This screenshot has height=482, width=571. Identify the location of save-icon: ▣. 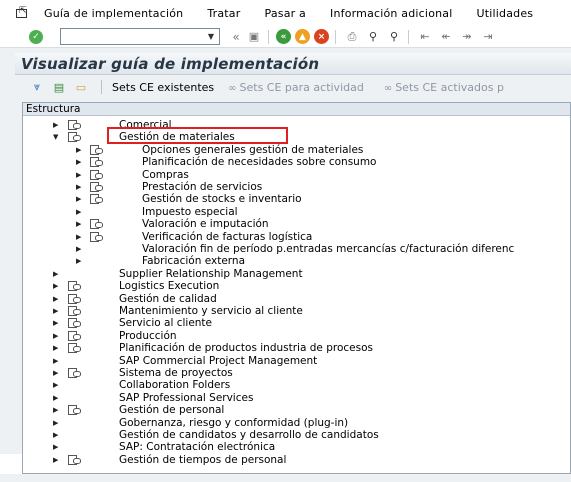
(254, 37).